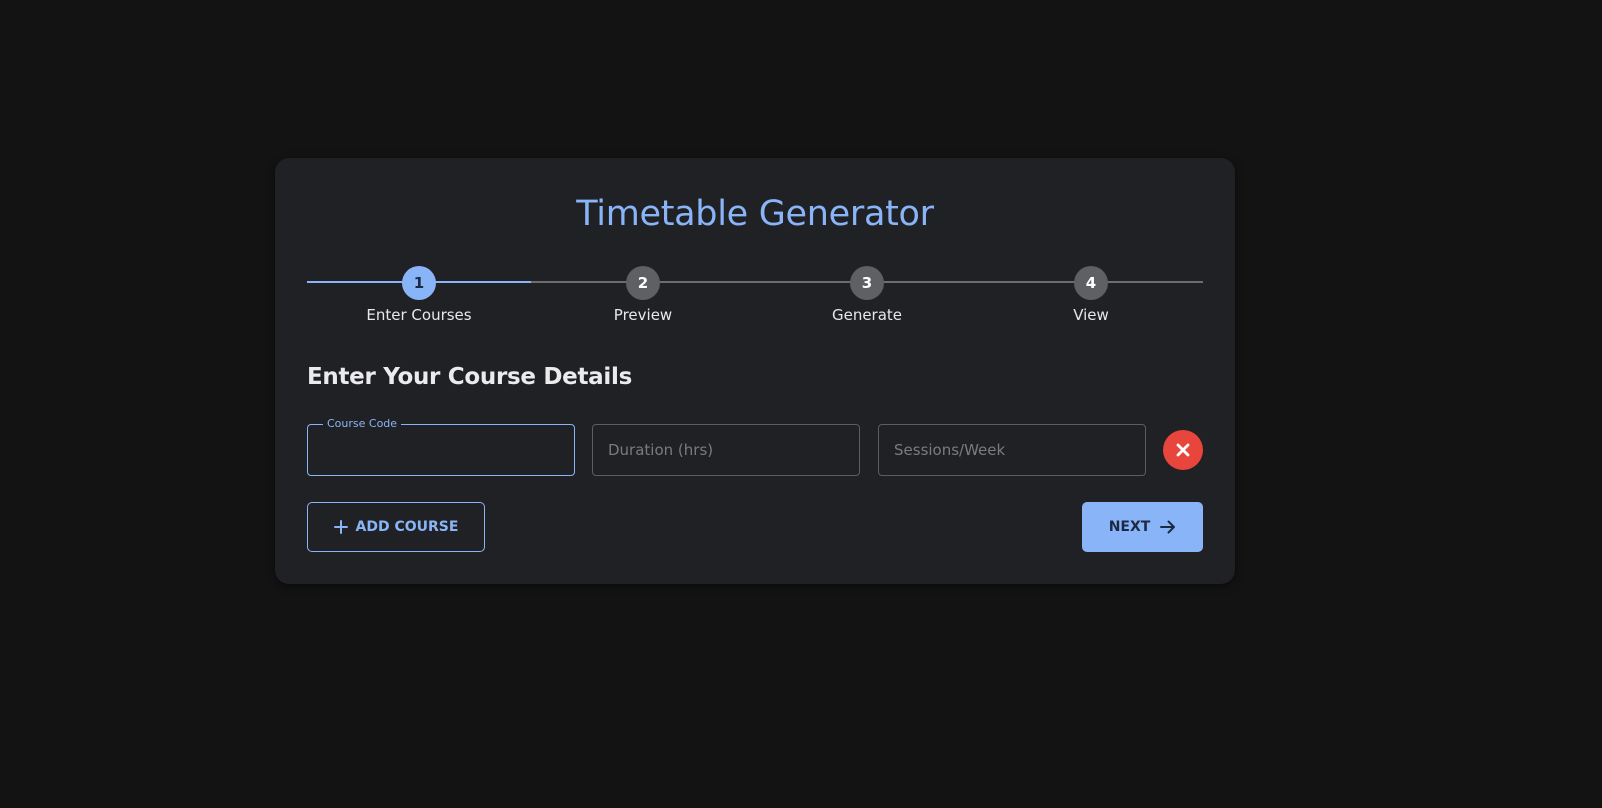  I want to click on step-number-badge: 2, so click(643, 283).